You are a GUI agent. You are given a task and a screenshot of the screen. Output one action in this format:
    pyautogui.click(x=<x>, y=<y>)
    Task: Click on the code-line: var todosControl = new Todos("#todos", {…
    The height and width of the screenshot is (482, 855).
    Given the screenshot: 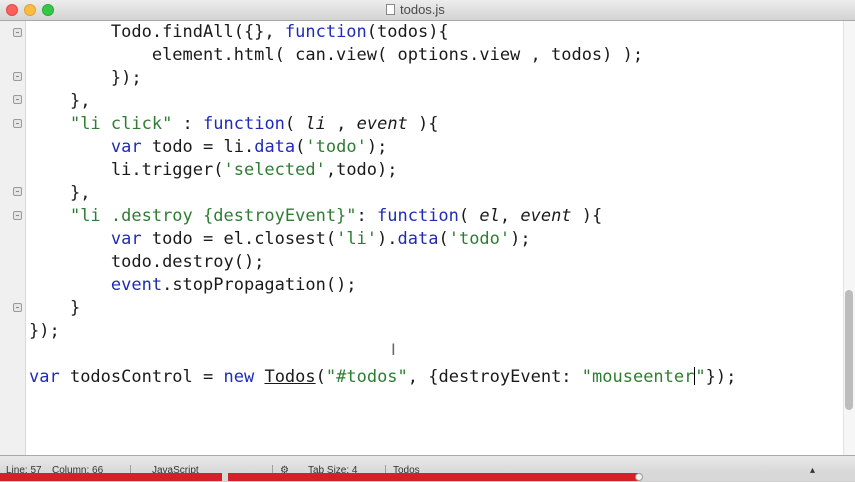 What is the action you would take?
    pyautogui.click(x=382, y=377)
    